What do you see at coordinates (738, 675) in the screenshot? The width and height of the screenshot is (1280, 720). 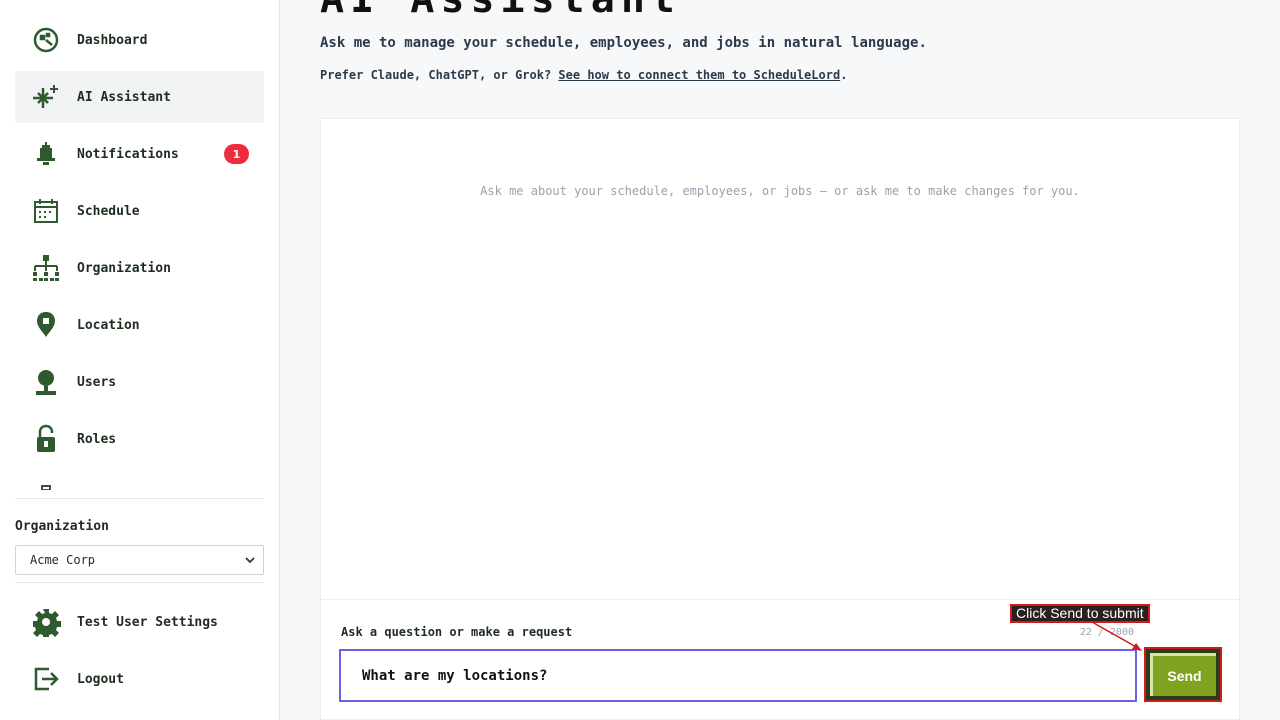 I see `chat-input` at bounding box center [738, 675].